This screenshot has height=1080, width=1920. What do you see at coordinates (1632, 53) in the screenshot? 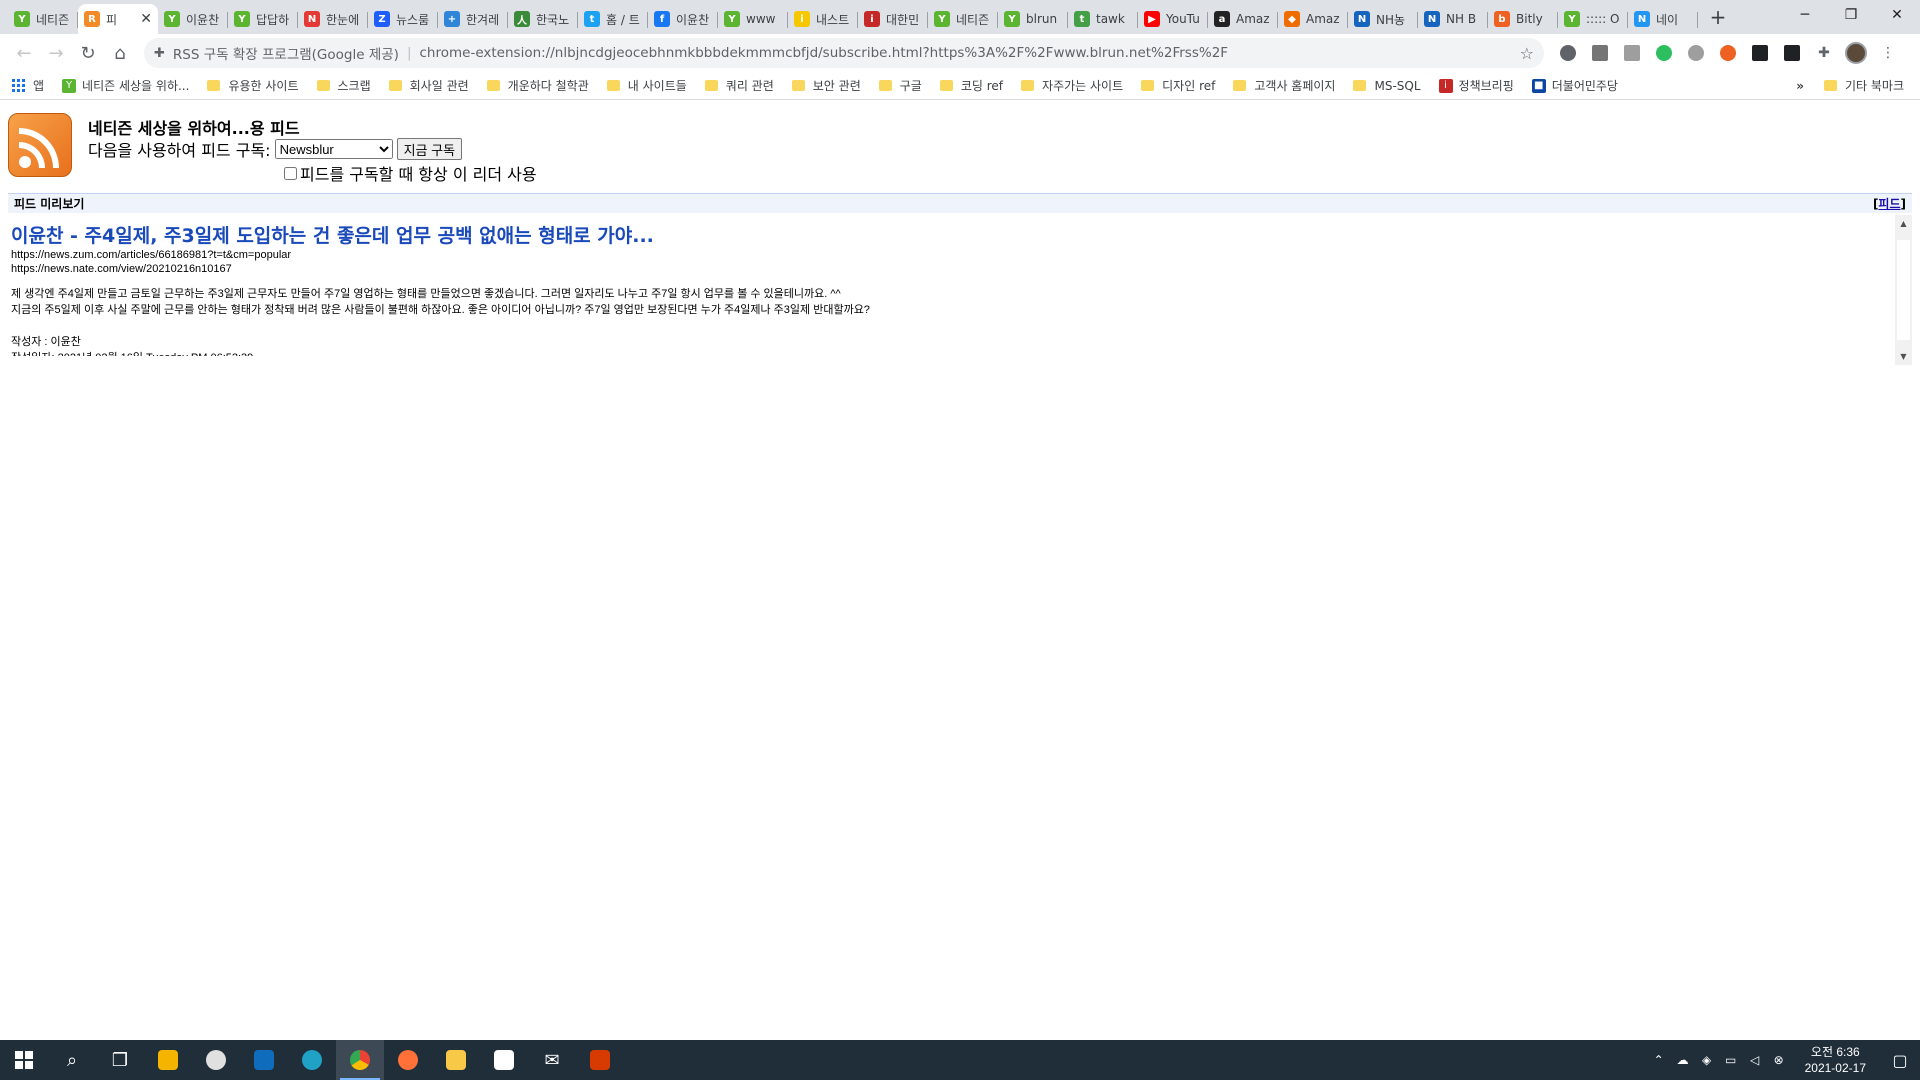
I see `ext-rss-icon` at bounding box center [1632, 53].